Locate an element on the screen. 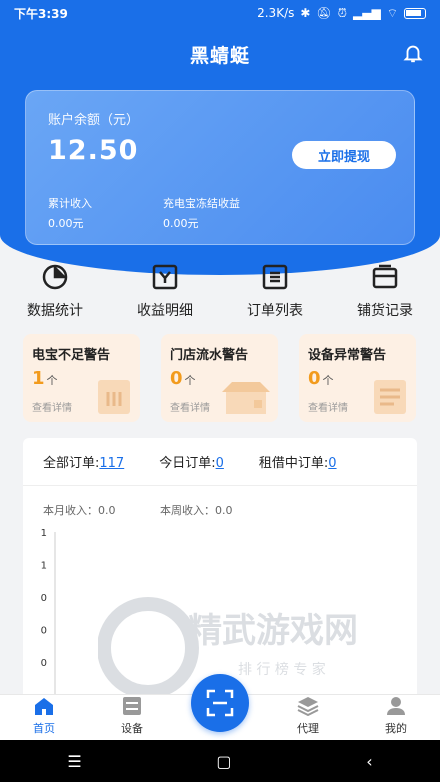 This screenshot has width=440, height=782. home-icon is located at coordinates (44, 706).